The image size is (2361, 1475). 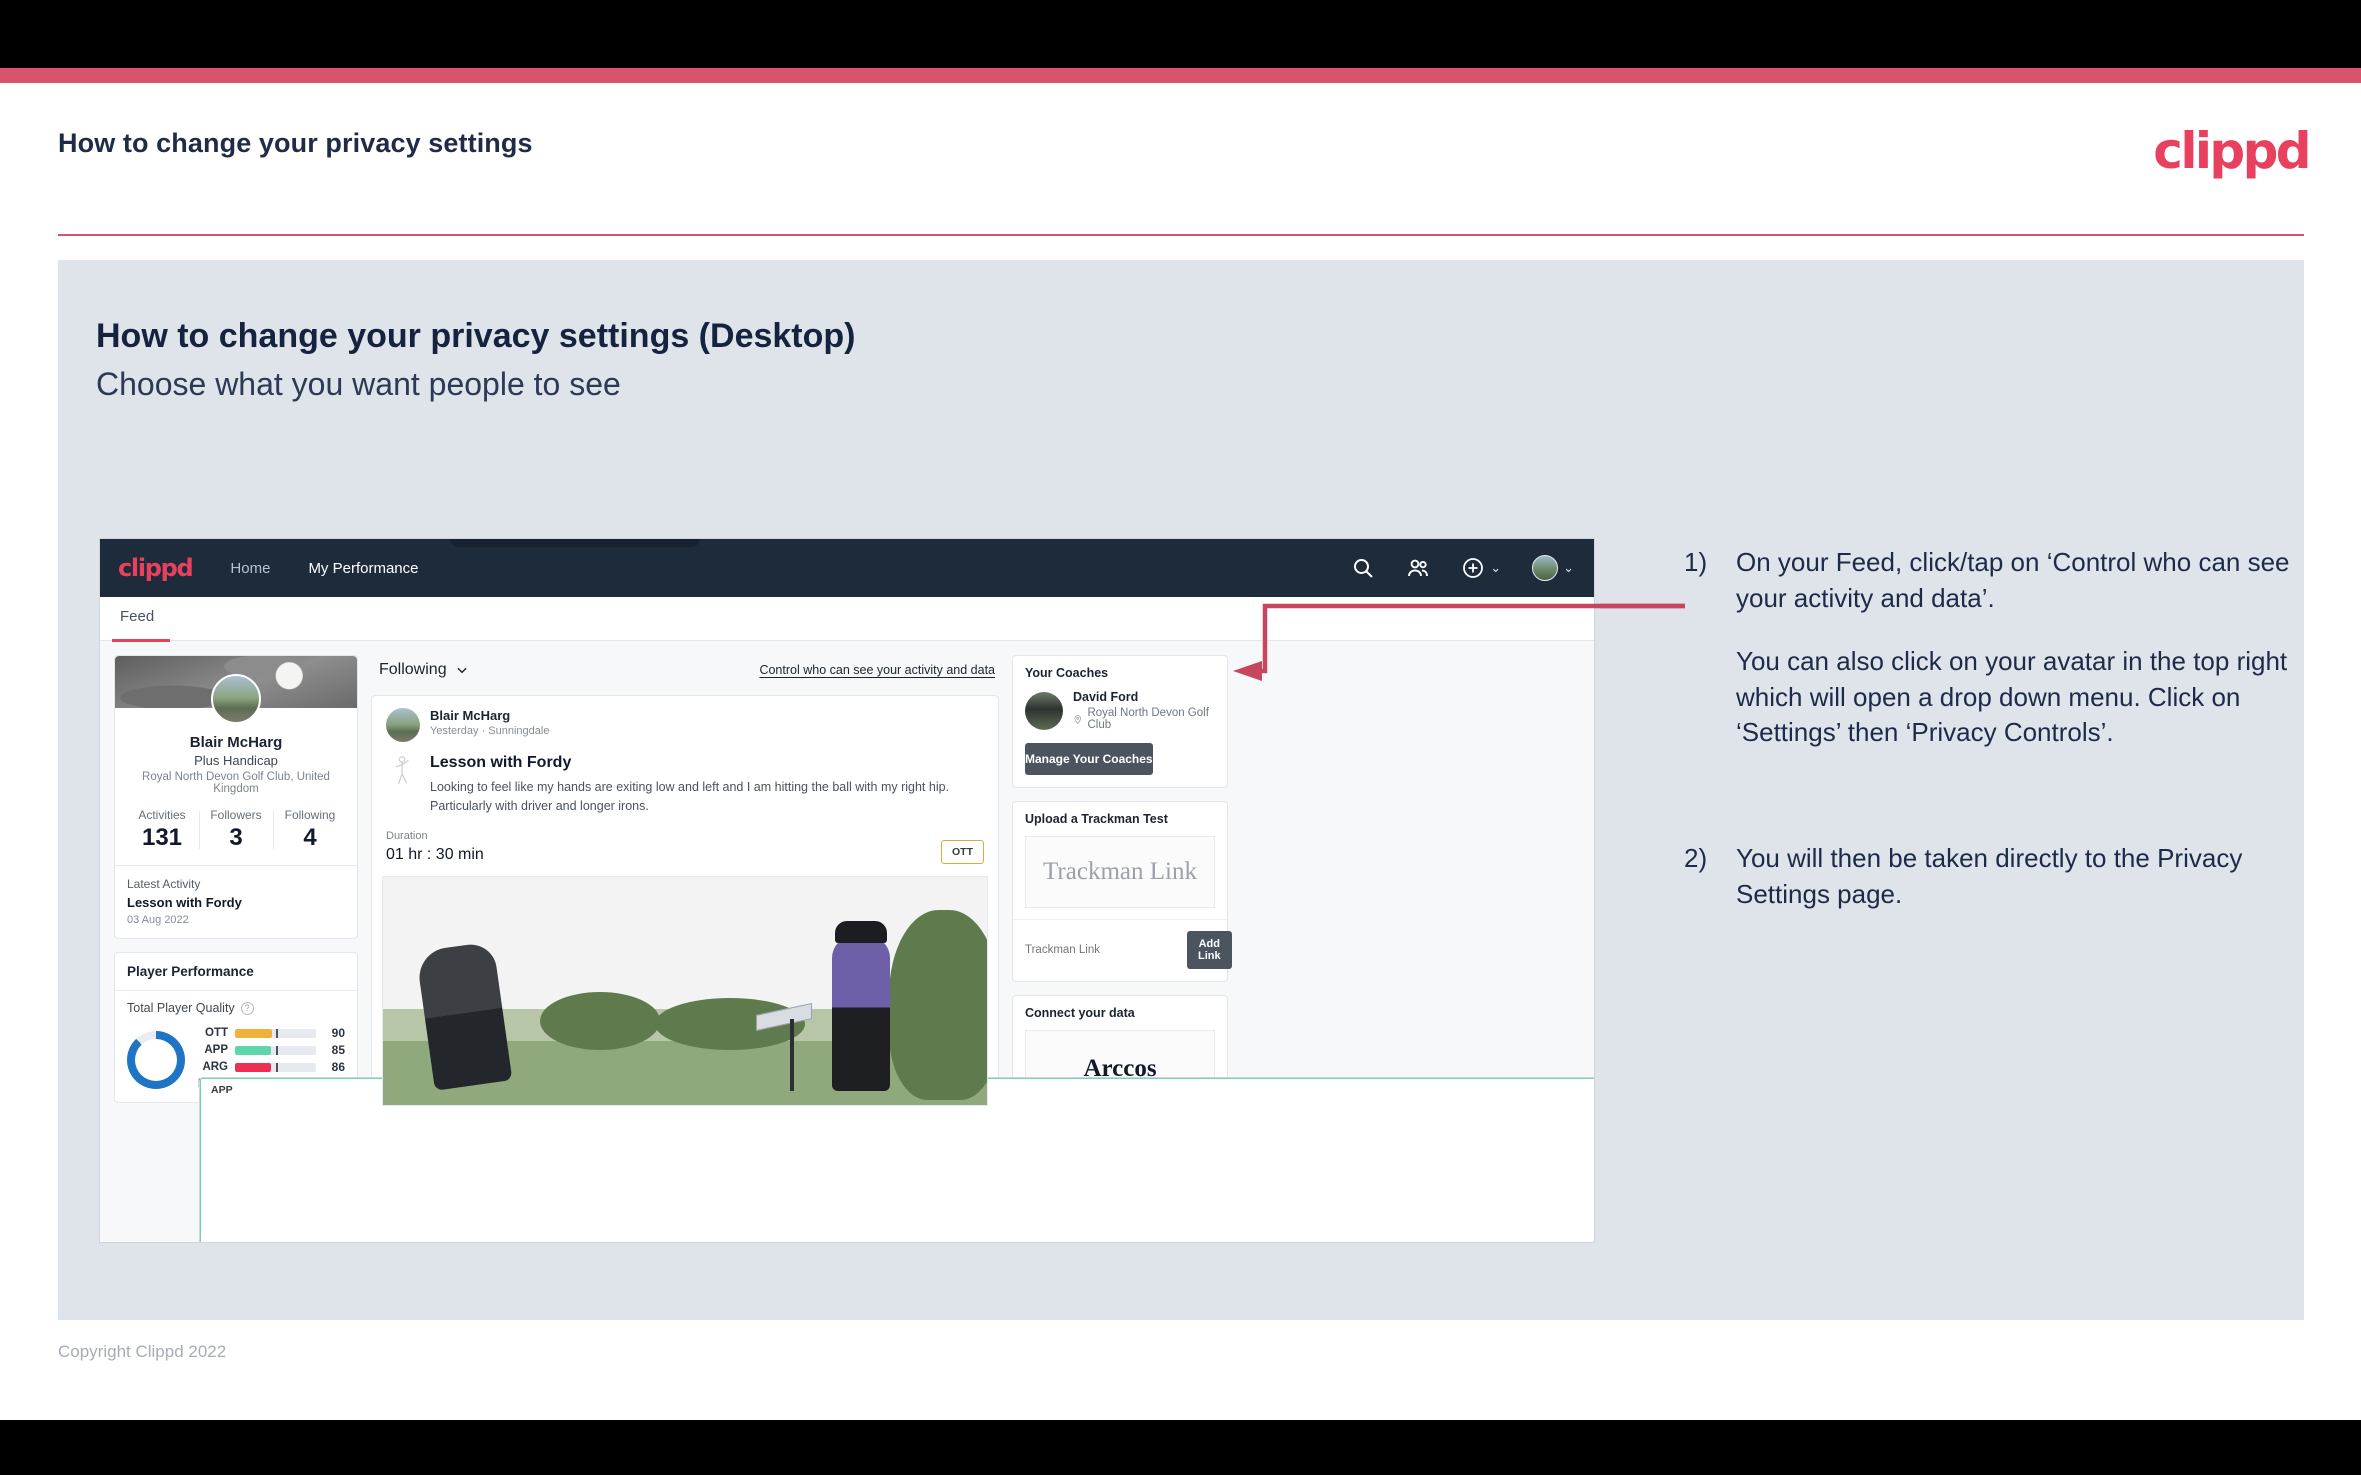 I want to click on avatar, so click(x=1545, y=568).